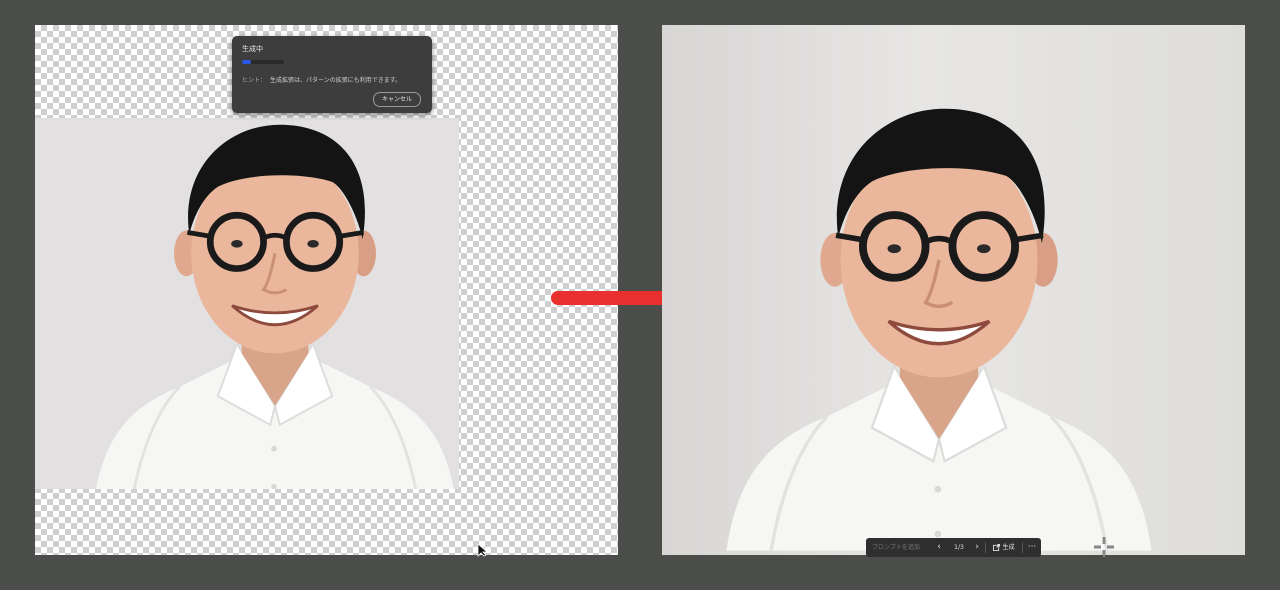  What do you see at coordinates (1008, 547) in the screenshot?
I see `generate-label: 生成` at bounding box center [1008, 547].